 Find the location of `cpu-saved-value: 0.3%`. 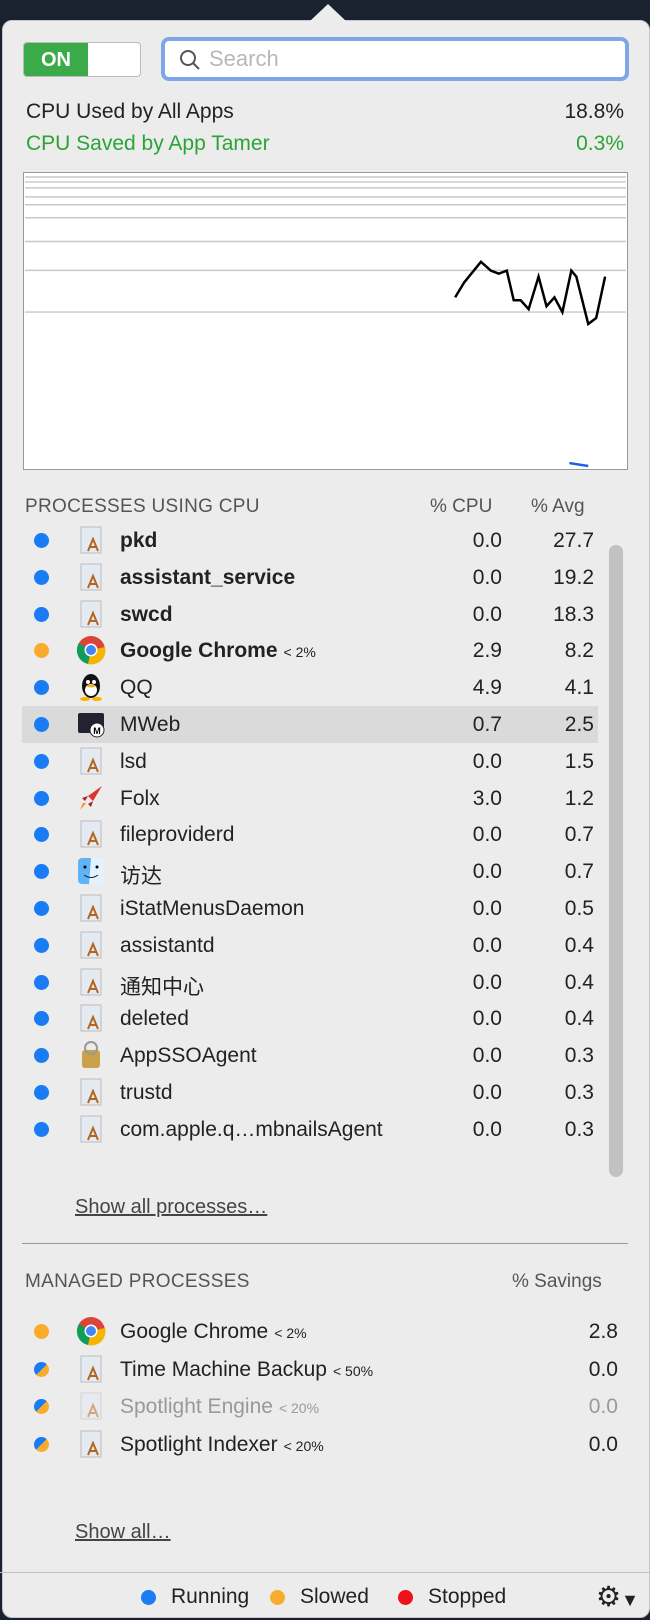

cpu-saved-value: 0.3% is located at coordinates (600, 143).